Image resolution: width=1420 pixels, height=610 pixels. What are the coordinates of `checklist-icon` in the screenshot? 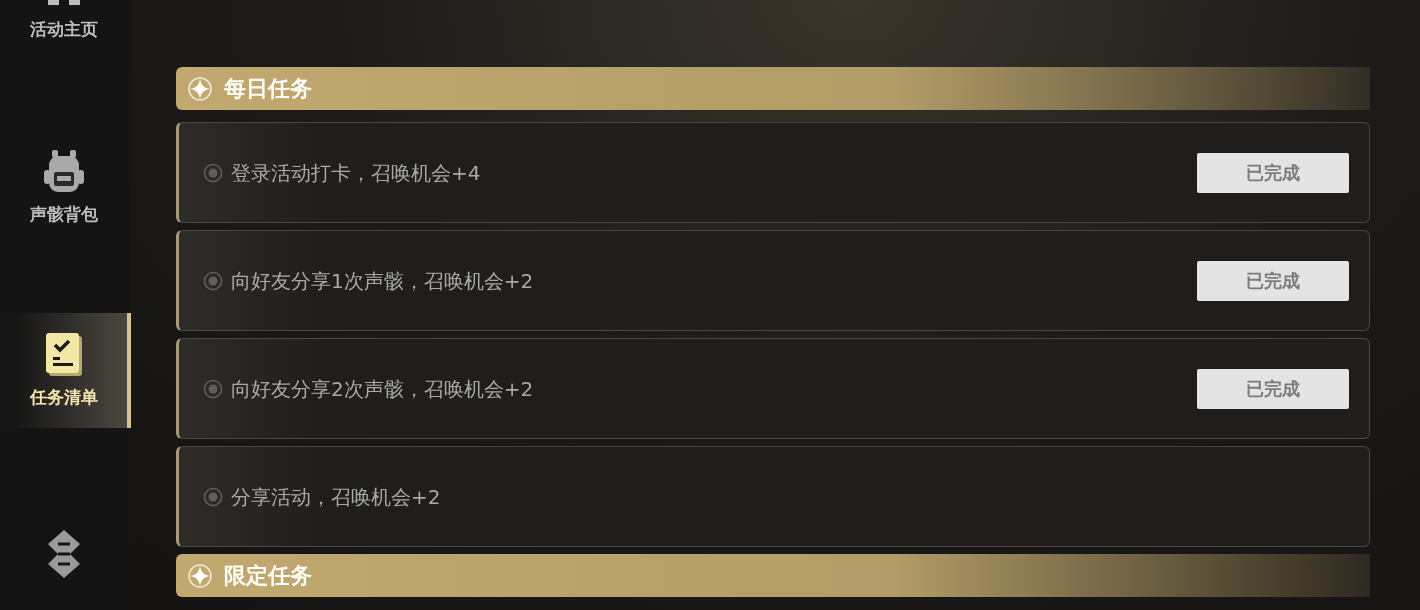 It's located at (63, 353).